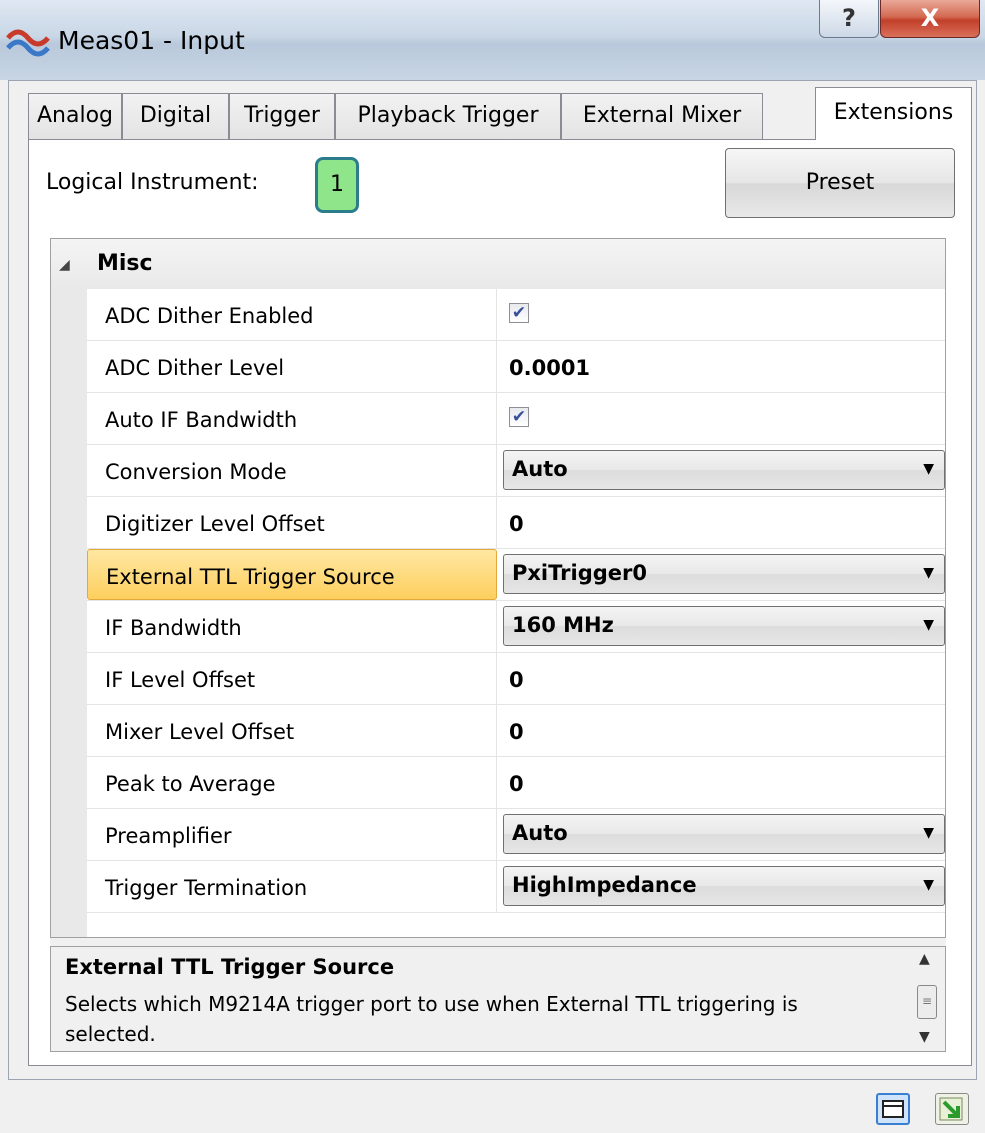 The height and width of the screenshot is (1133, 985). What do you see at coordinates (292, 626) in the screenshot?
I see `property-name: IF Bandwidth` at bounding box center [292, 626].